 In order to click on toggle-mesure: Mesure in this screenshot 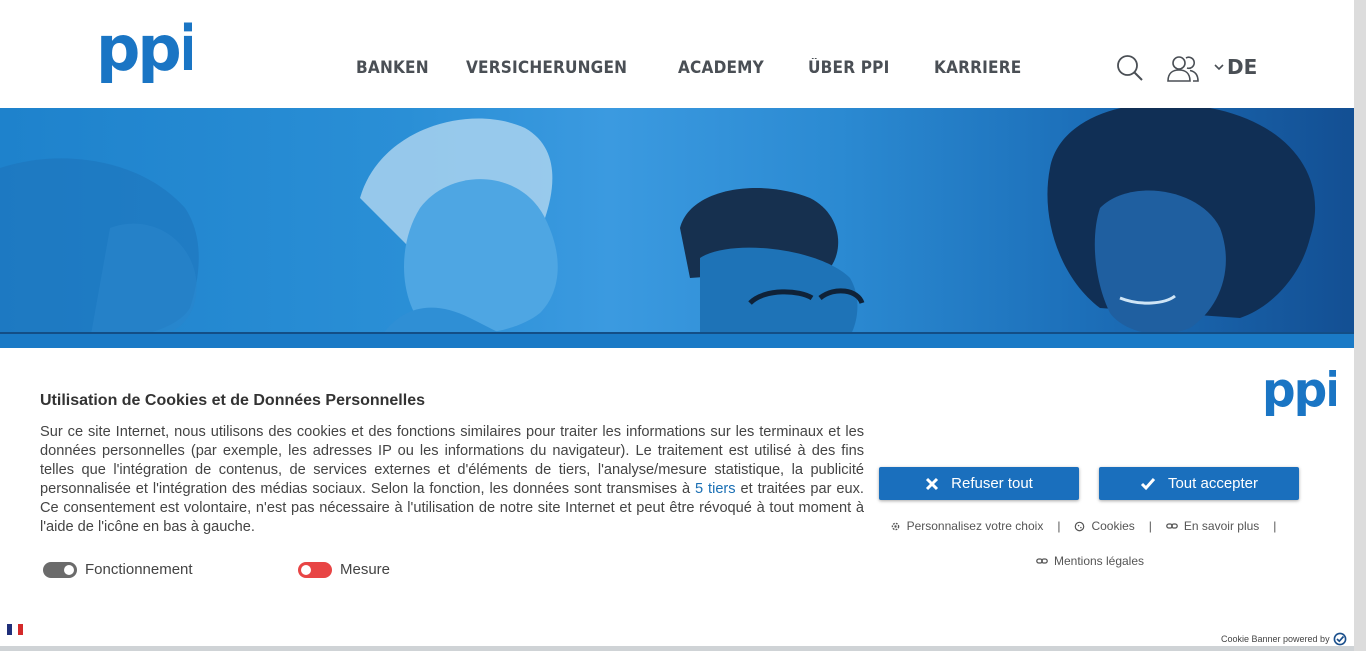, I will do `click(344, 569)`.